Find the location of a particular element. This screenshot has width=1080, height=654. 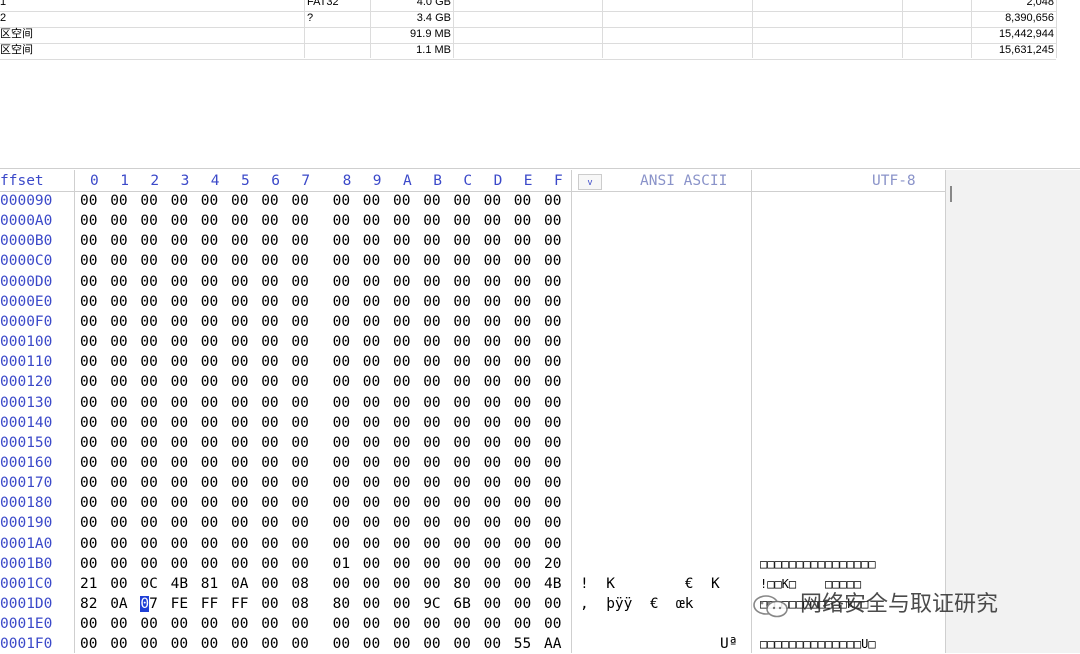

hex-byte: 0C is located at coordinates (148, 584).